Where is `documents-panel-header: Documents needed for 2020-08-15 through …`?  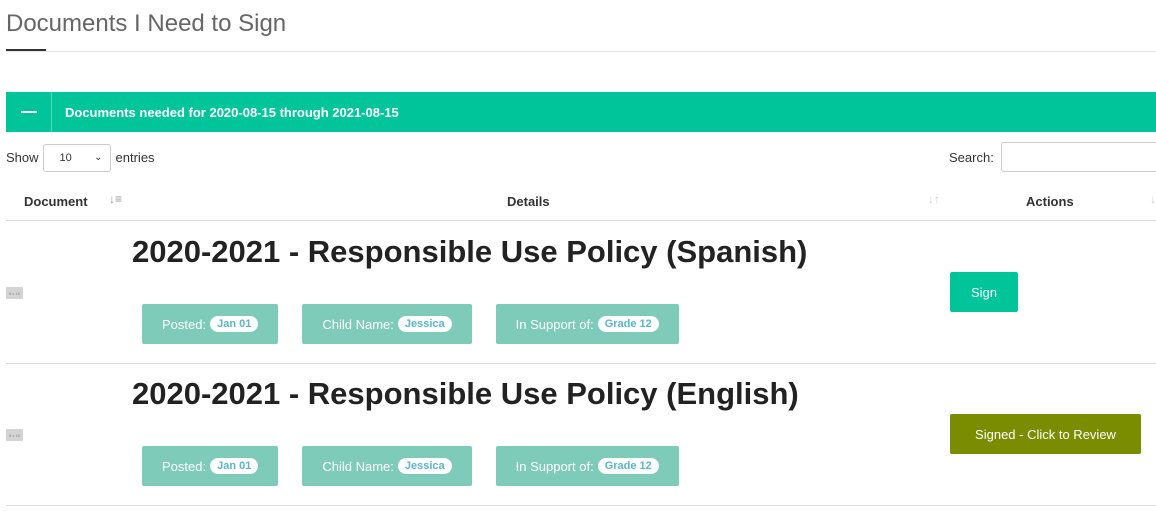
documents-panel-header: Documents needed for 2020-08-15 through … is located at coordinates (581, 112).